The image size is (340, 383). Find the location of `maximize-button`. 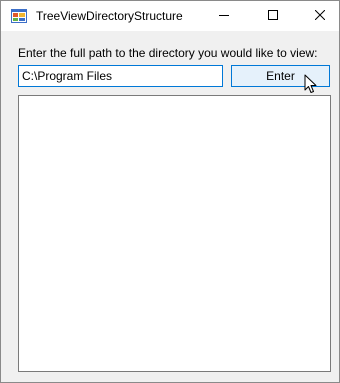

maximize-button is located at coordinates (273, 16).